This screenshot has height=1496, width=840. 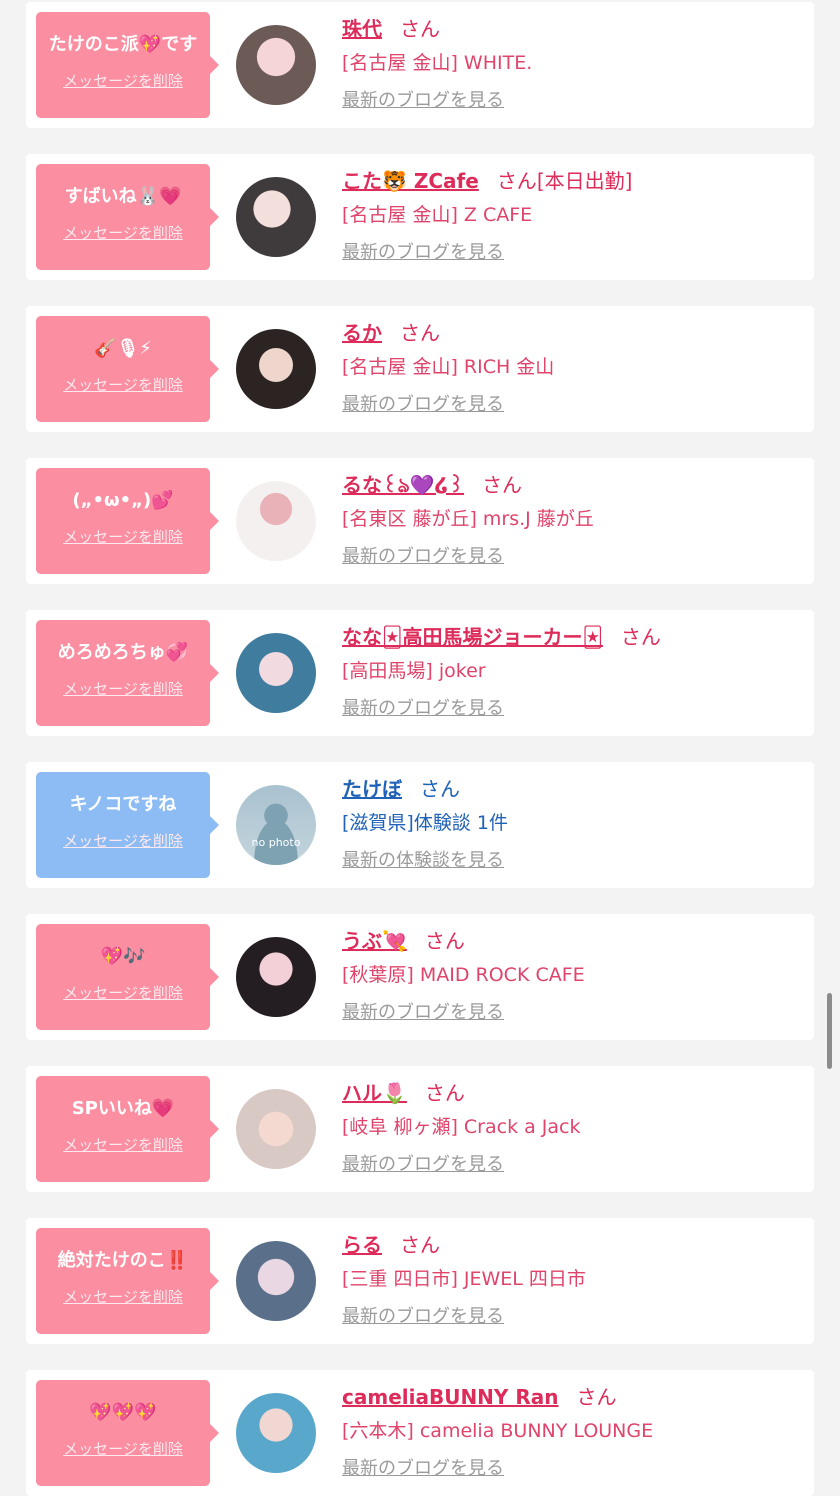 I want to click on name-row: なな🃏高田馬場ジョーカー🃏 さん, so click(x=572, y=637).